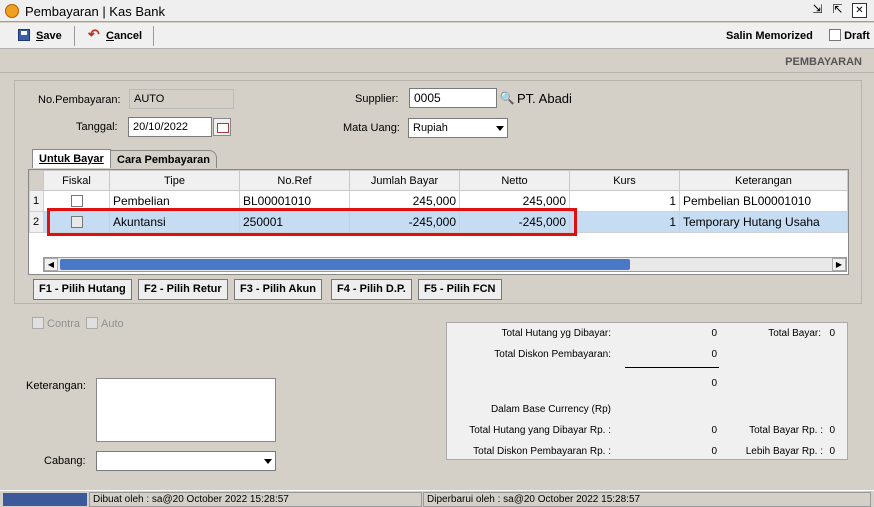  I want to click on cabang-label: Cabang:, so click(65, 461).